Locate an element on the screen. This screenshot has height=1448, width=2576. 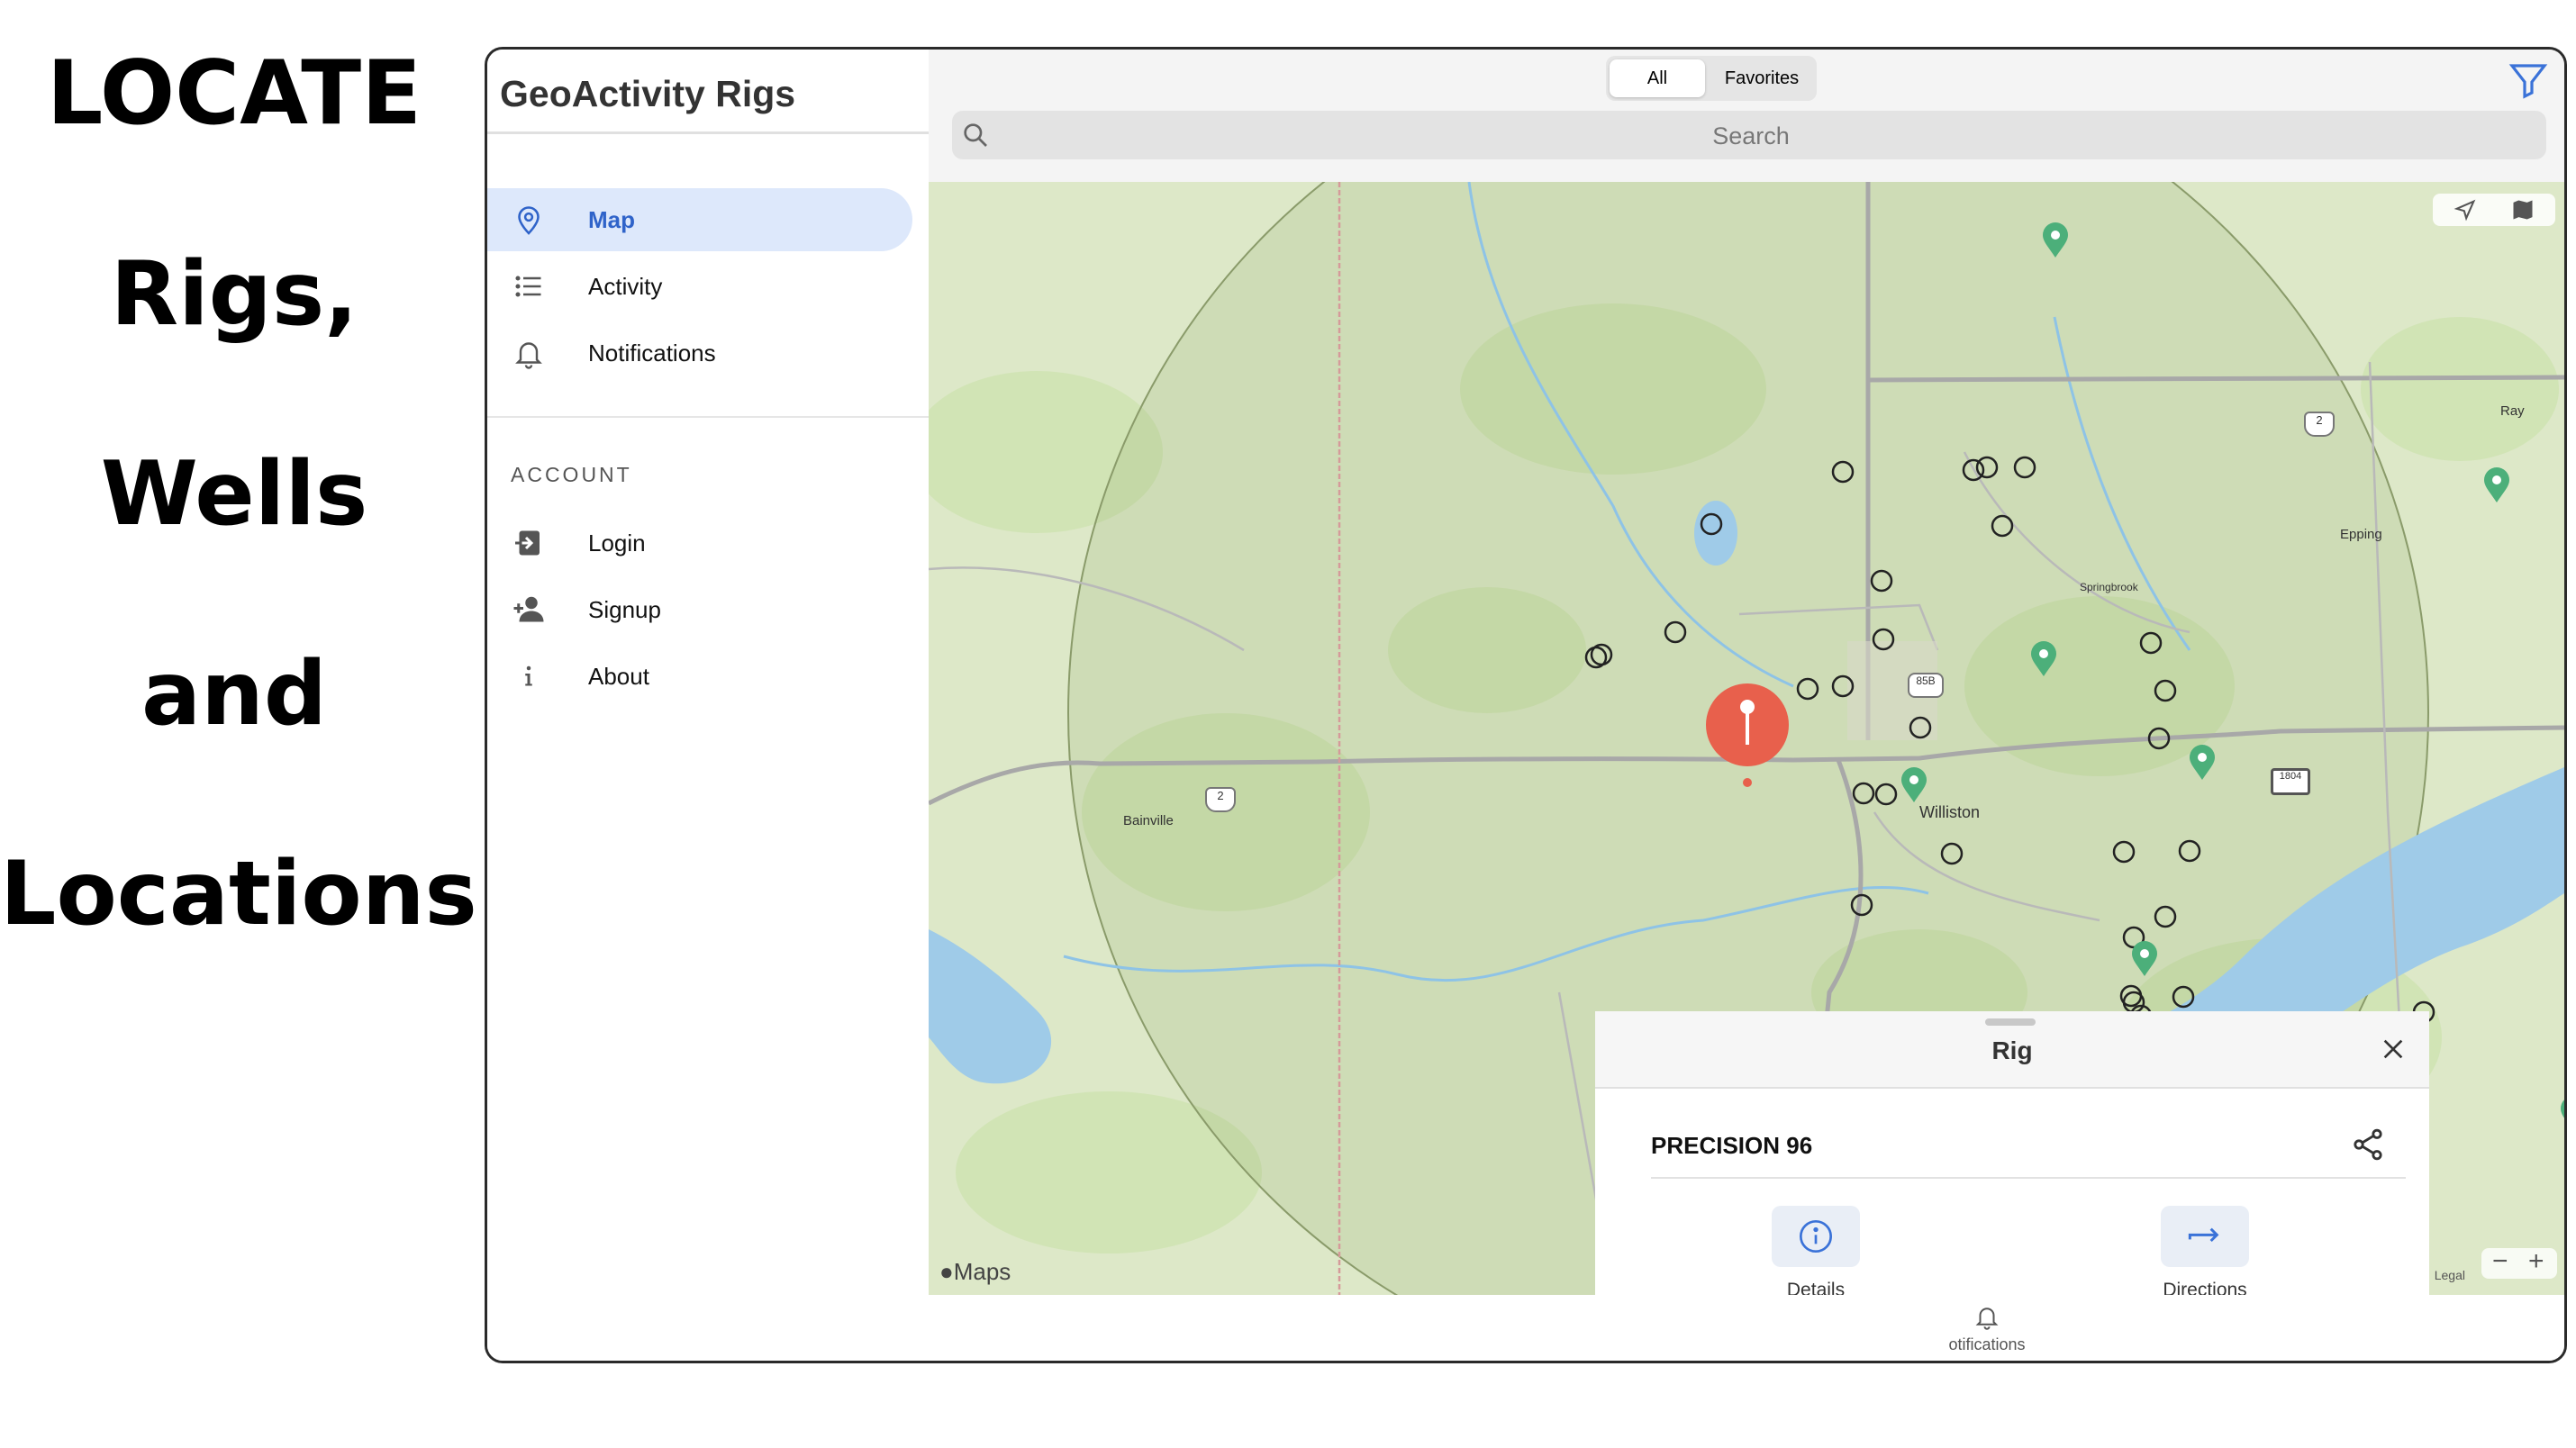
promo-line-wells: Wells is located at coordinates (234, 494).